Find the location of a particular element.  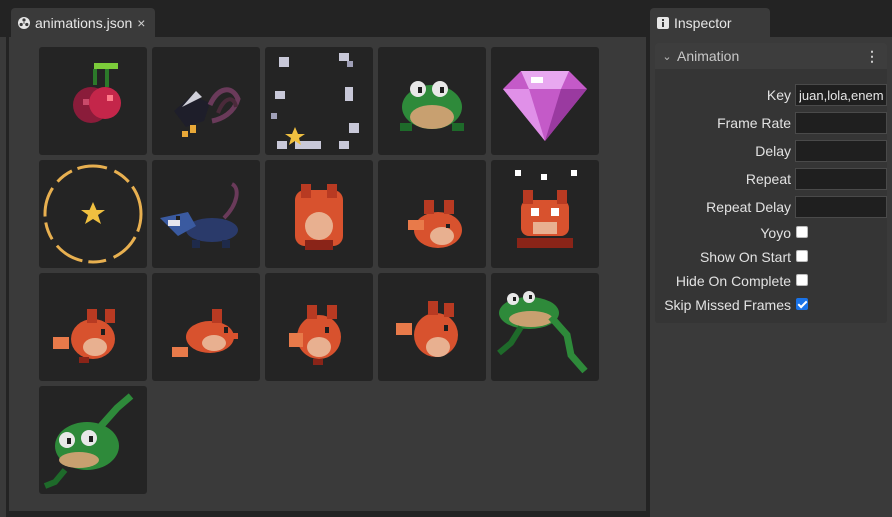

section-header: ⌄ Animation ⋮ is located at coordinates (771, 56).